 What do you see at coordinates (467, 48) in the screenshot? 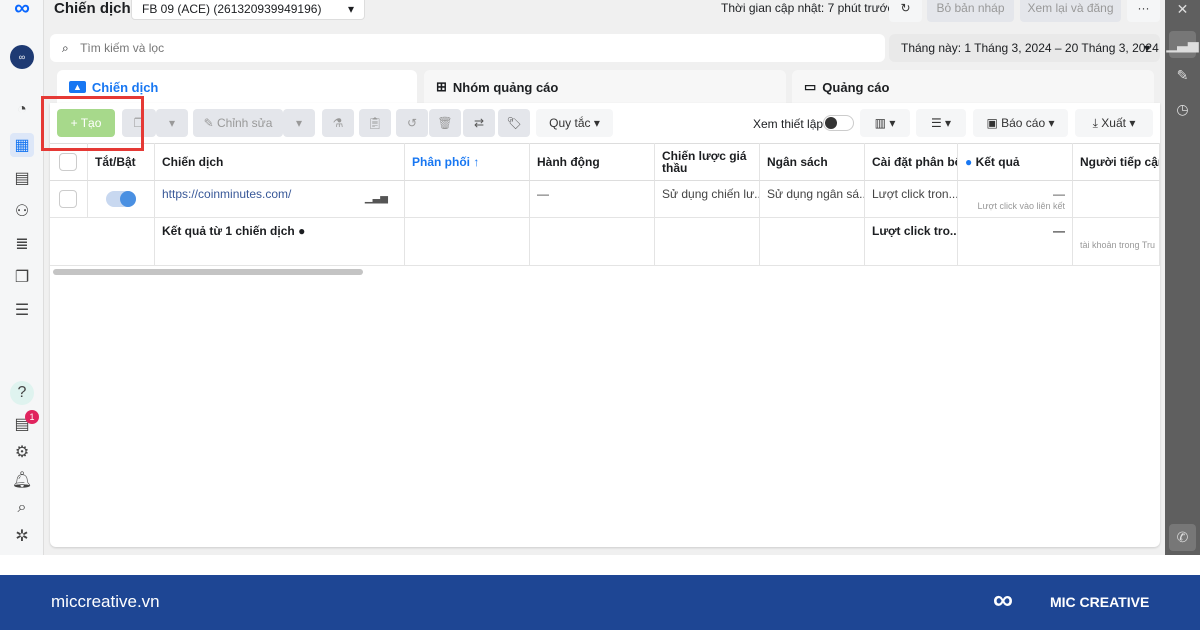
I see `search-bar: ⌕ Tìm kiếm và lọc` at bounding box center [467, 48].